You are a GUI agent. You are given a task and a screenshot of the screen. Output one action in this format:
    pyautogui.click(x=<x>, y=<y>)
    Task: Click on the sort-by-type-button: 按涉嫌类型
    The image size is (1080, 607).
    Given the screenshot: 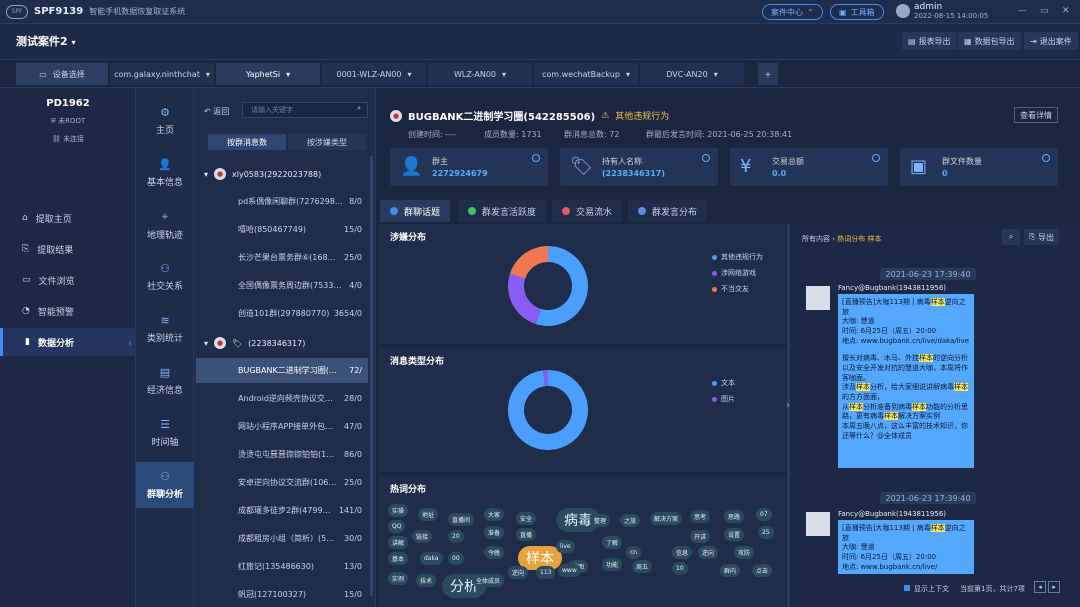 What is the action you would take?
    pyautogui.click(x=327, y=142)
    